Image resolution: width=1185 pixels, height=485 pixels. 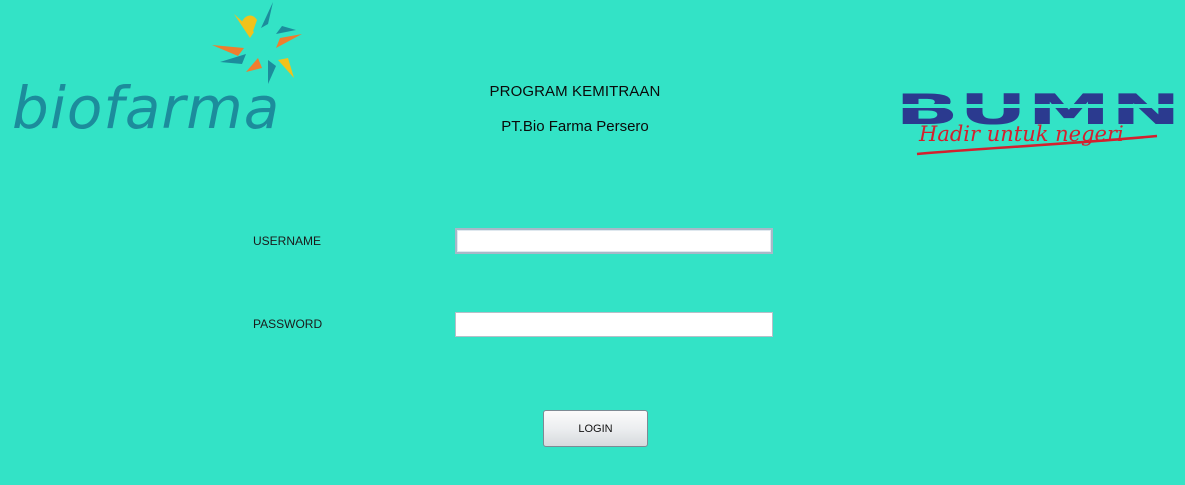 What do you see at coordinates (157, 72) in the screenshot?
I see `biofarma-logo-icon: biofarma` at bounding box center [157, 72].